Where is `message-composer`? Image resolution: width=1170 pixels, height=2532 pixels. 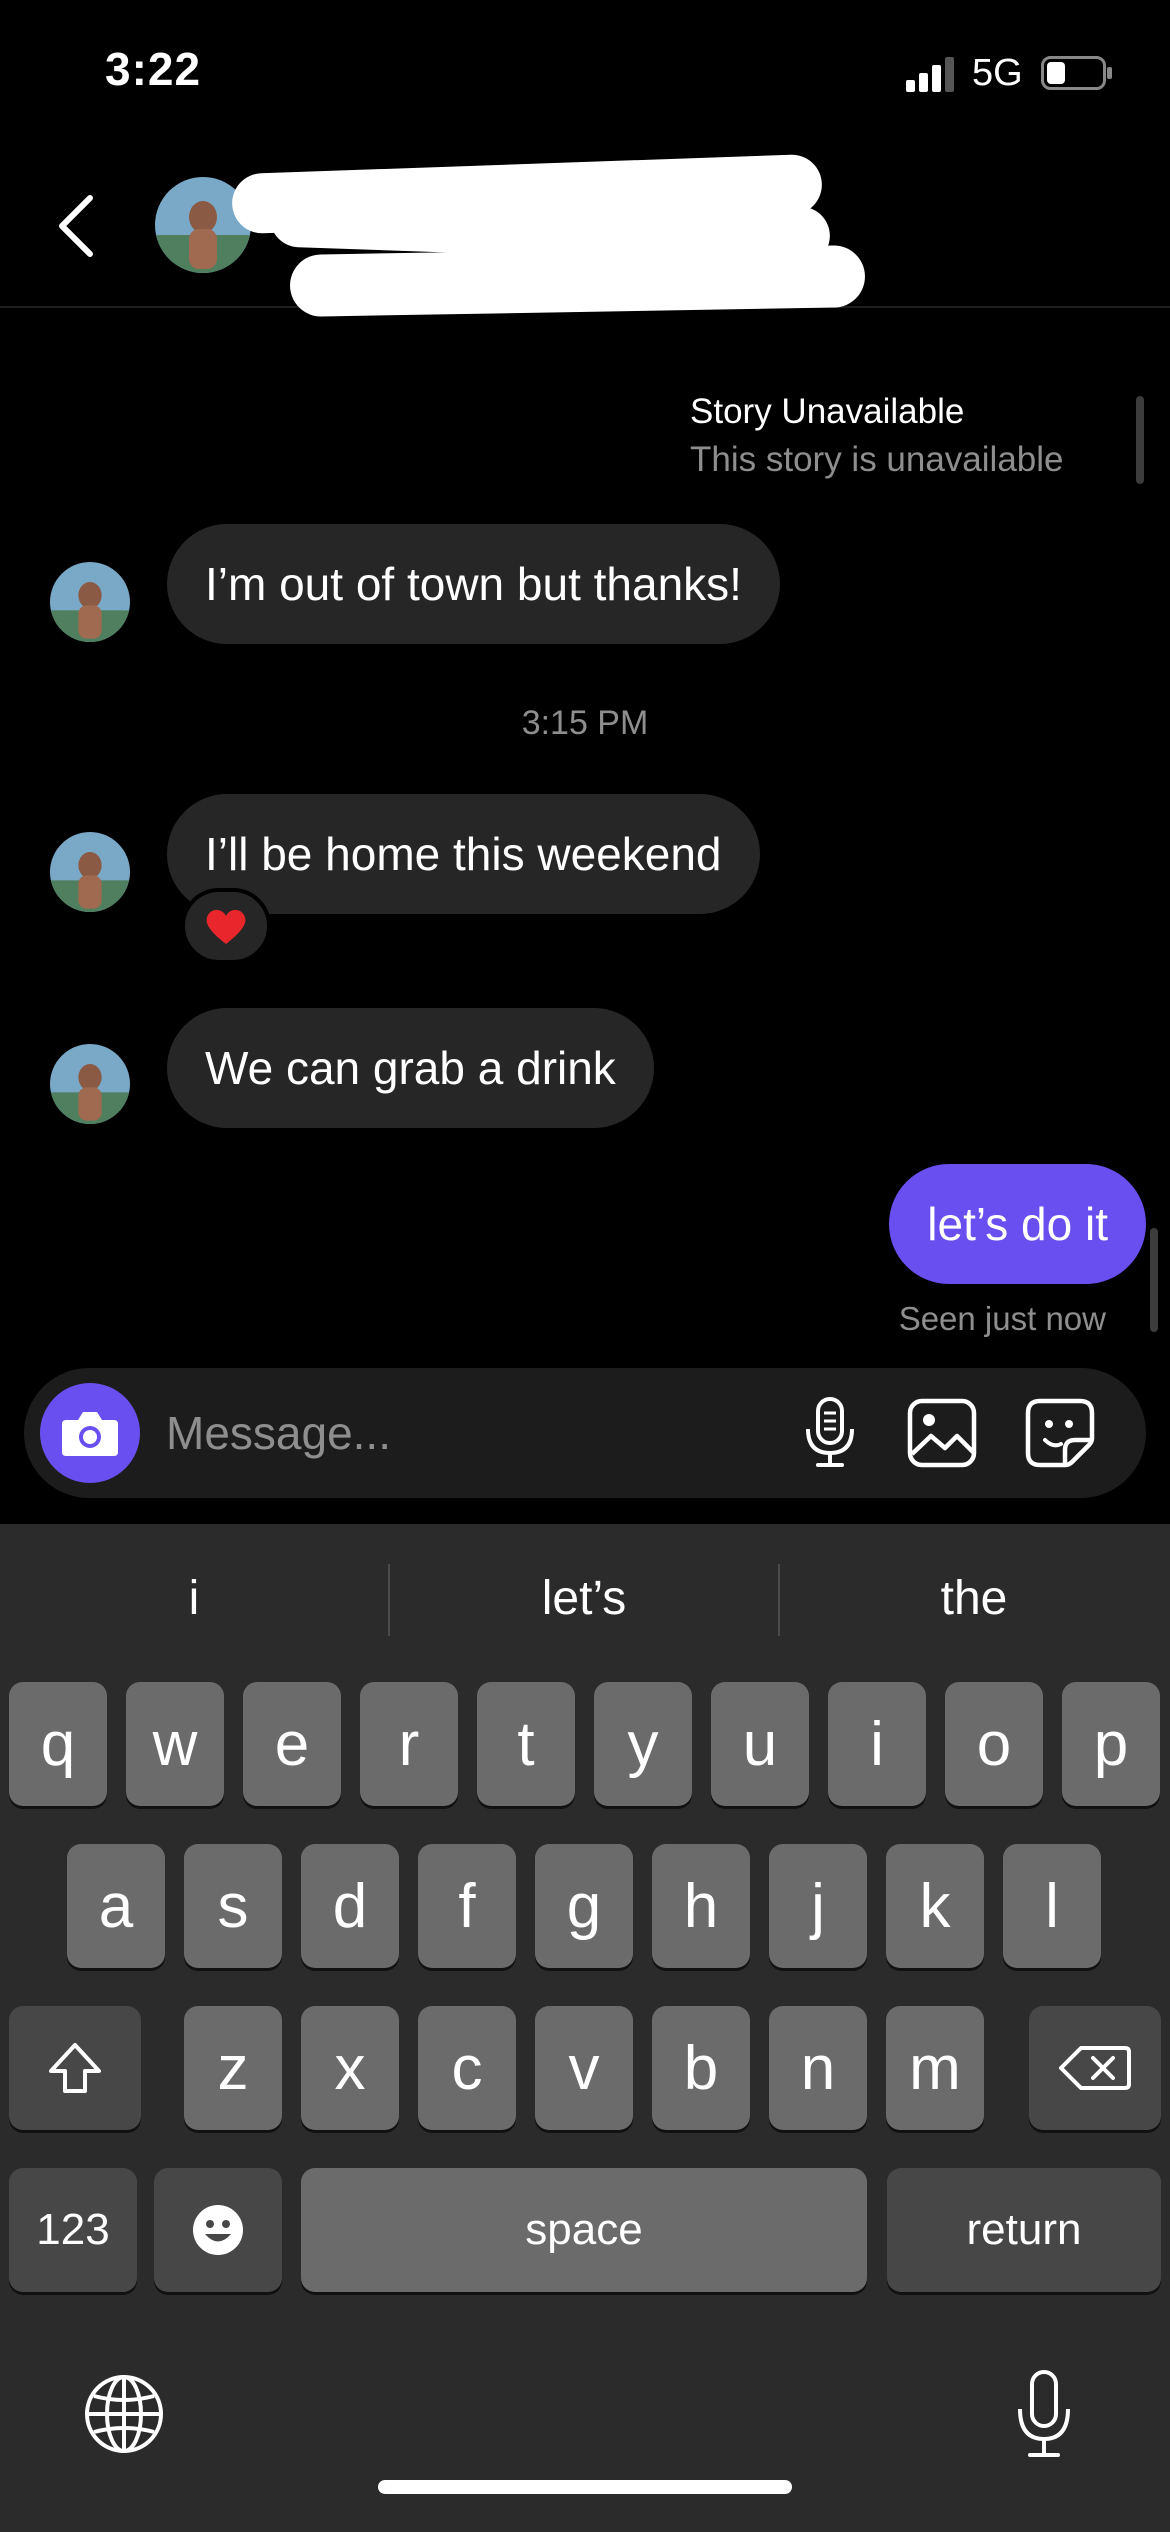
message-composer is located at coordinates (585, 1433).